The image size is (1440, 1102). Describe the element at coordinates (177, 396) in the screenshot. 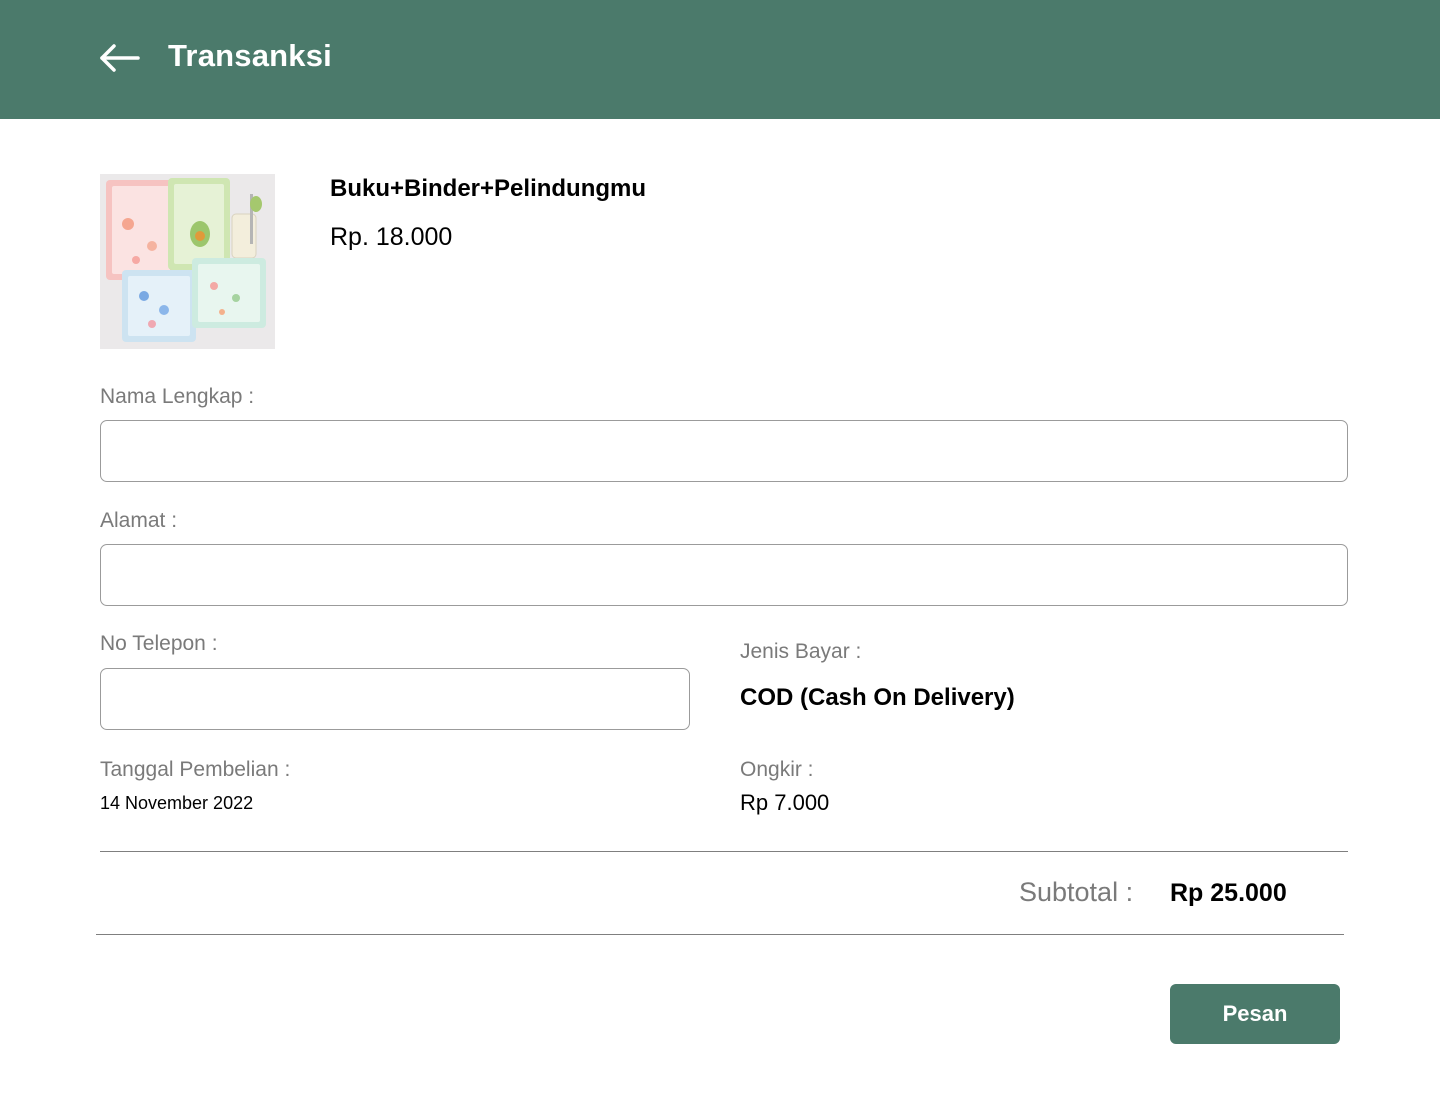

I see `full-name-label: Nama Lengkap :` at that location.